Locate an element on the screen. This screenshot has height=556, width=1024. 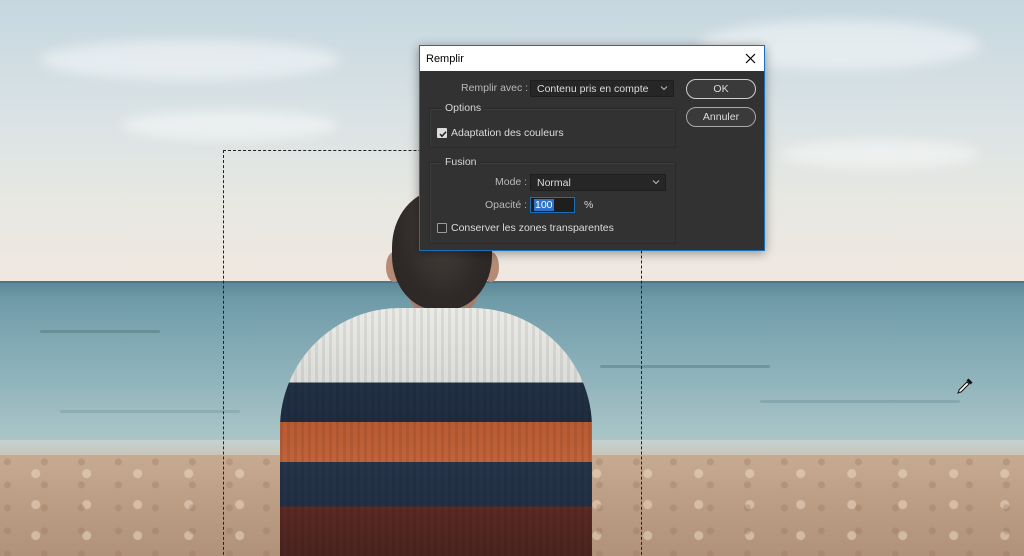
fill-with-label: Remplir avec : is located at coordinates (495, 88).